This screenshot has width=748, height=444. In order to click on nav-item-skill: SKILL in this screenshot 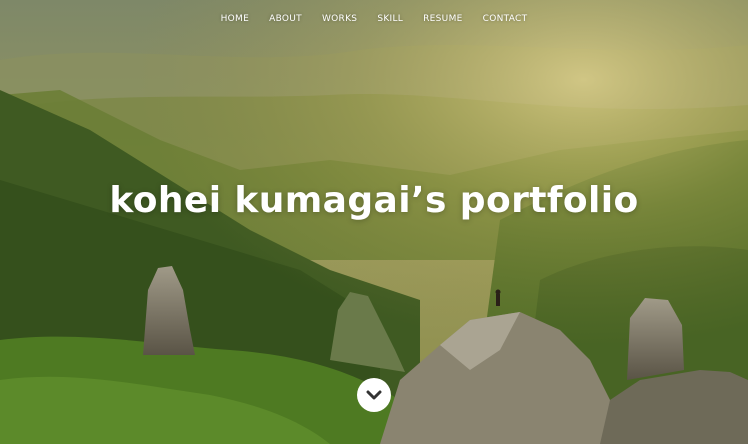, I will do `click(390, 19)`.